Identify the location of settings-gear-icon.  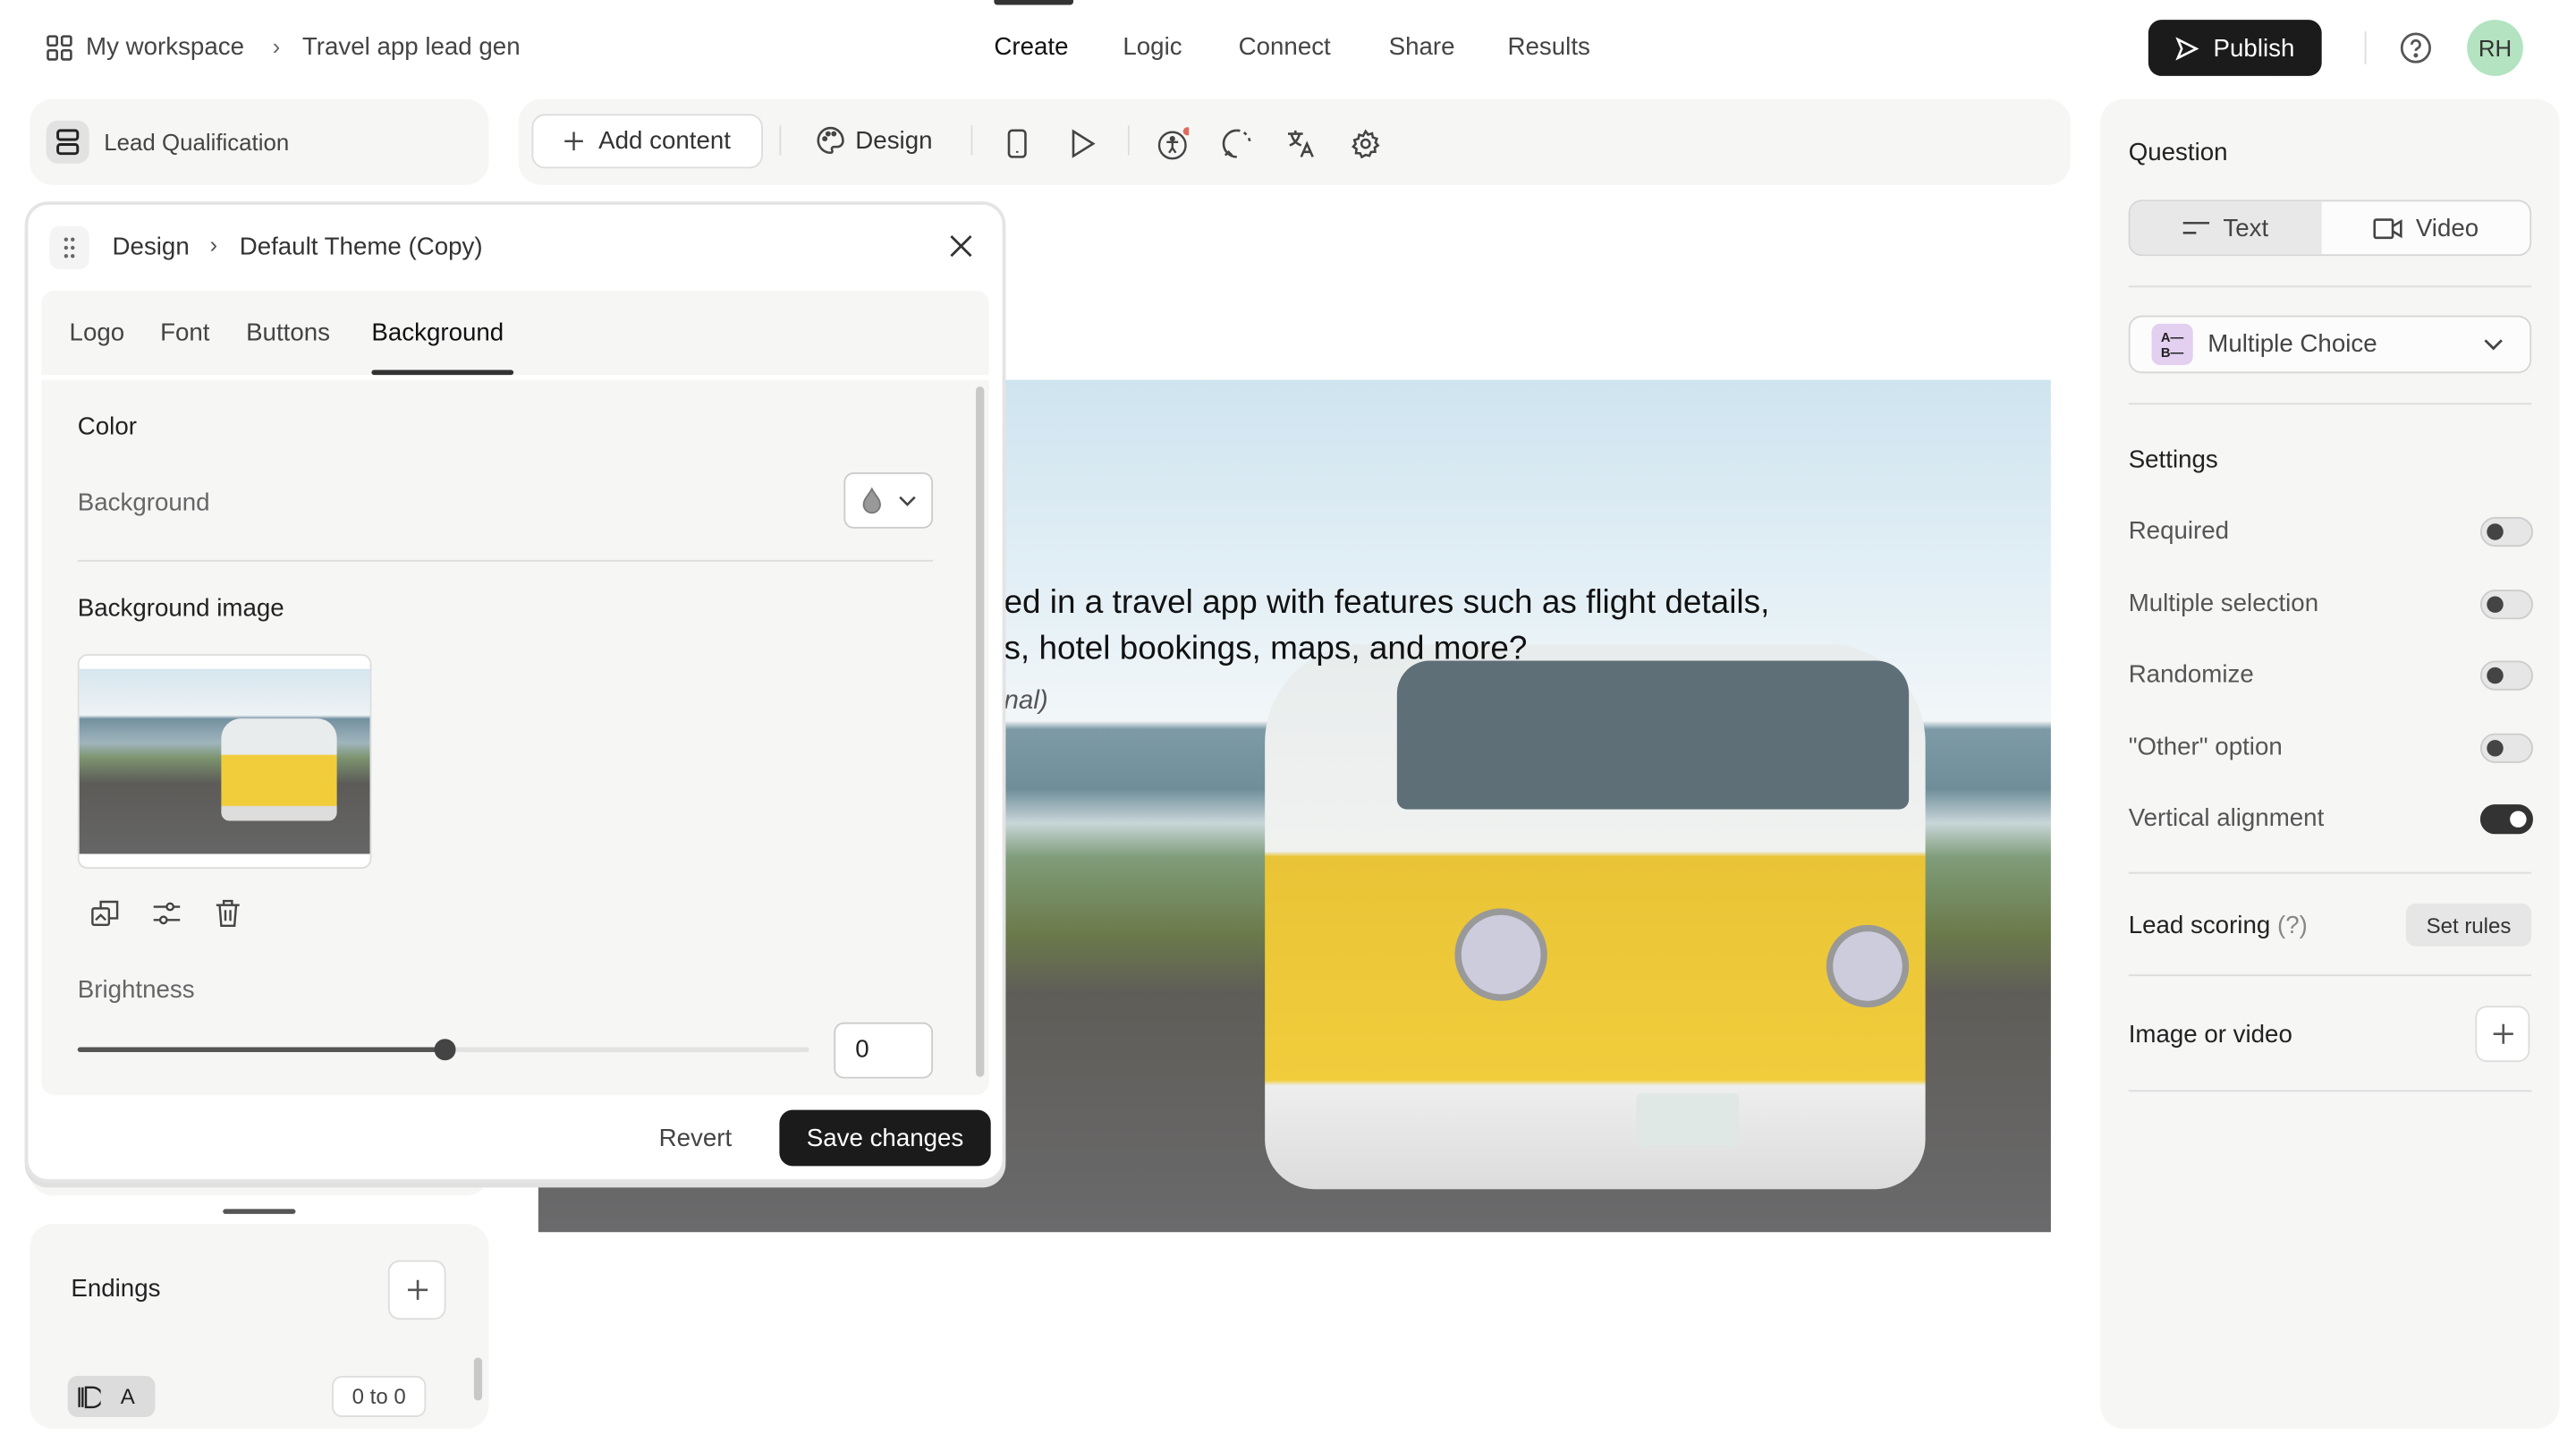
(1365, 143).